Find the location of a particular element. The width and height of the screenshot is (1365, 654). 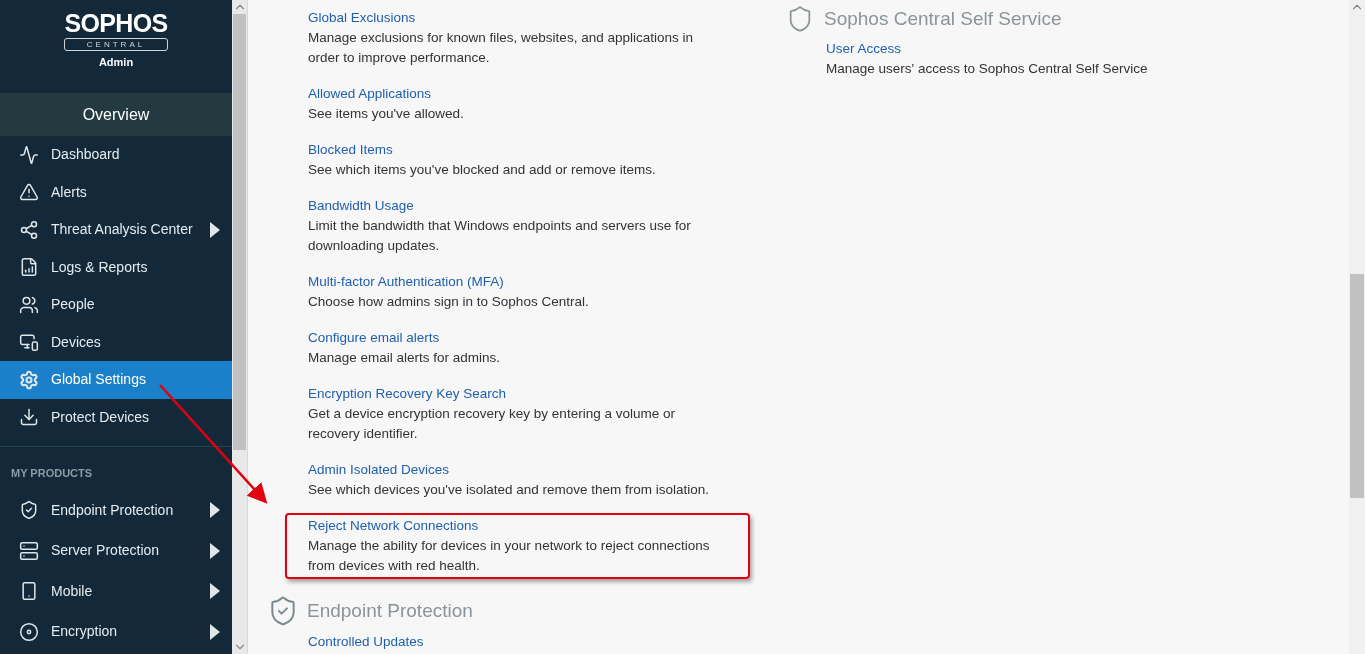

sidebar-item: Global Settings is located at coordinates (116, 380).